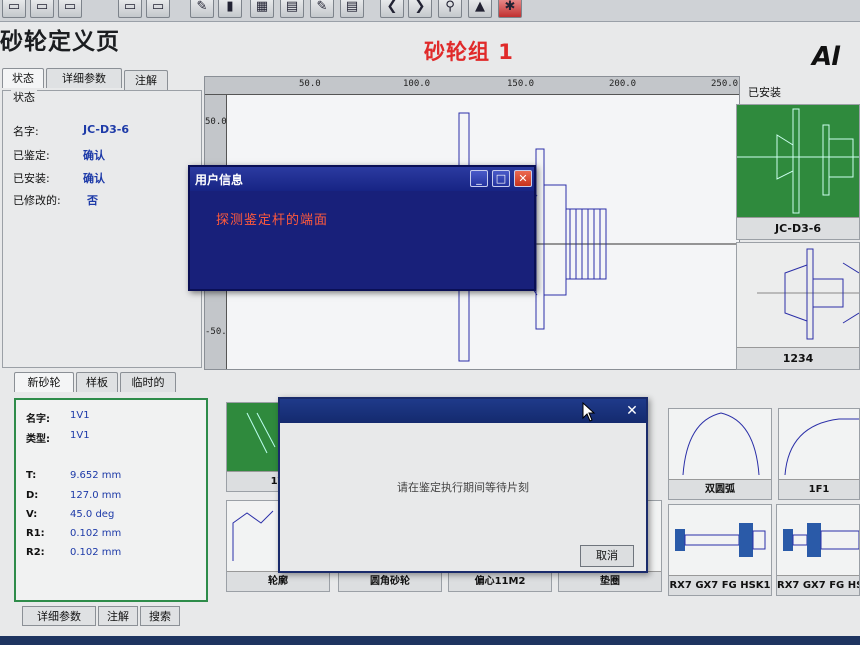  Describe the element at coordinates (42, 9) in the screenshot. I see `copy-icon: ▭` at that location.